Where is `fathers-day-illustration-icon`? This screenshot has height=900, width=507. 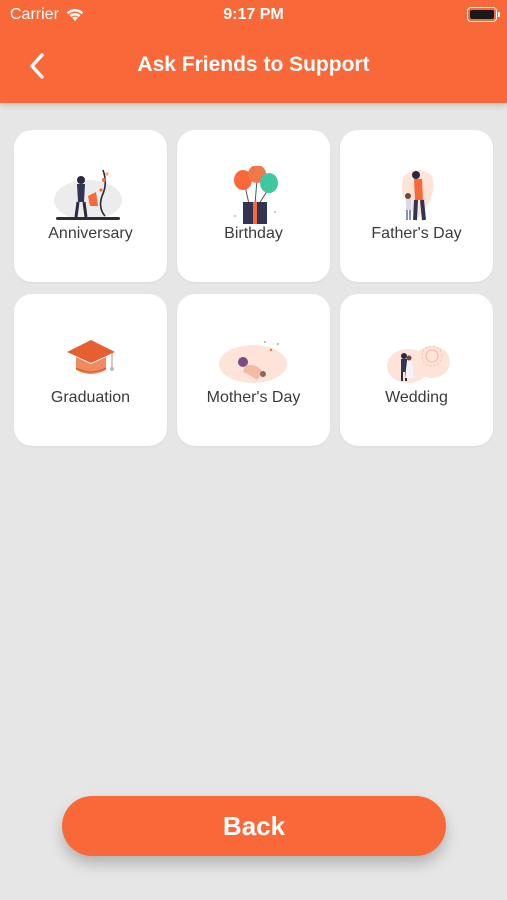 fathers-day-illustration-icon is located at coordinates (417, 195).